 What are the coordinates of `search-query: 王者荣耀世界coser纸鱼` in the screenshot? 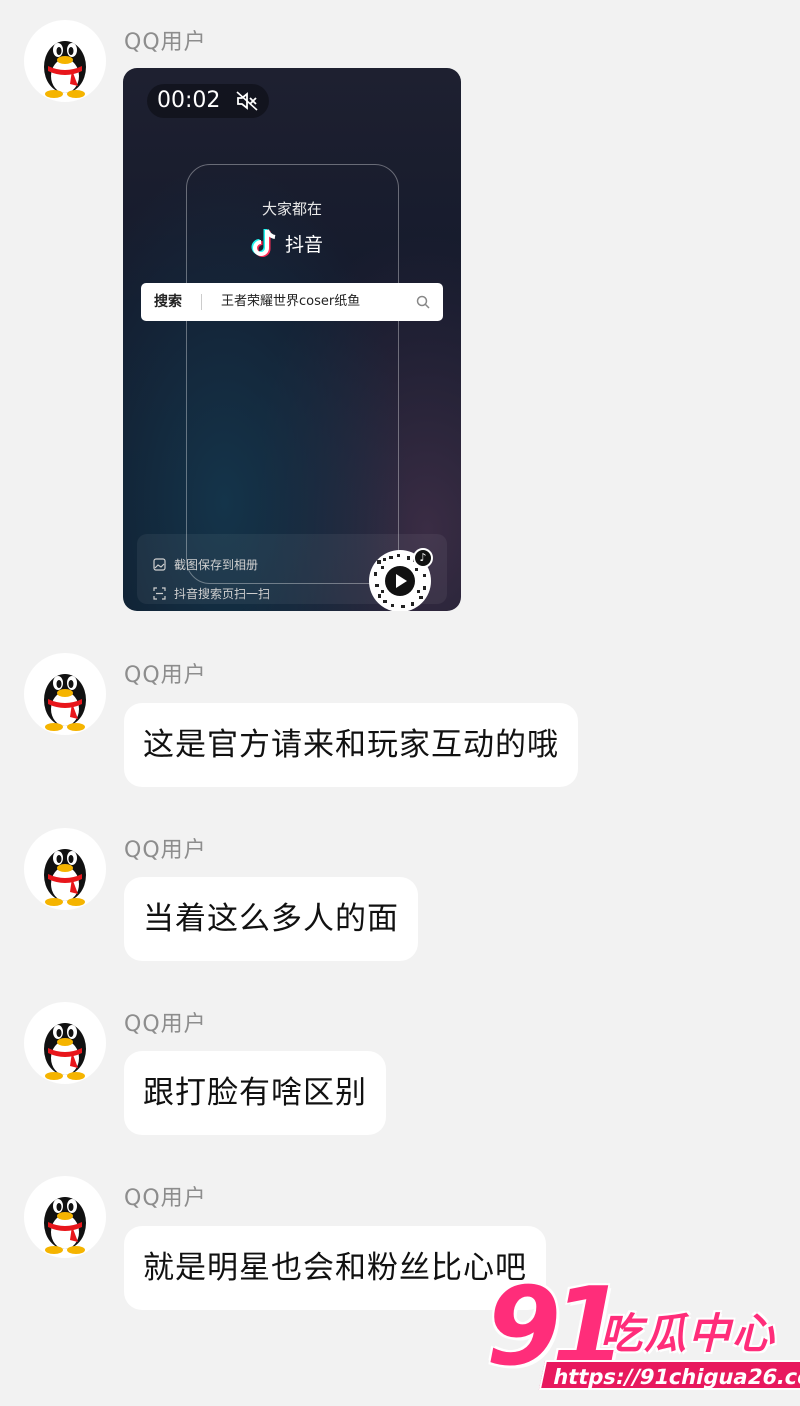 It's located at (291, 301).